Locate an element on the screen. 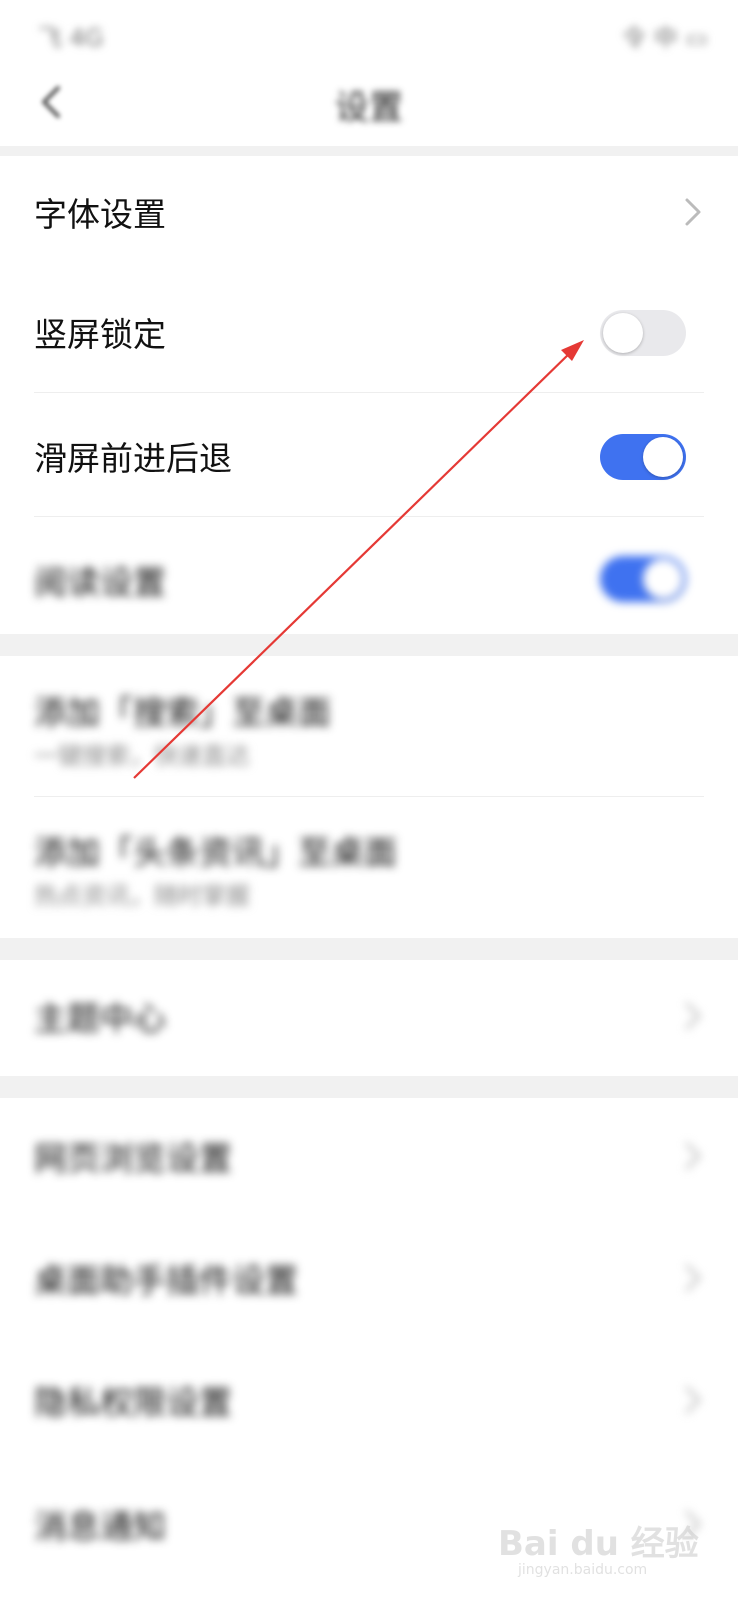 This screenshot has width=738, height=1600. baidu-watermark: Bai du 经验 jingyan.baidu.com is located at coordinates (603, 1542).